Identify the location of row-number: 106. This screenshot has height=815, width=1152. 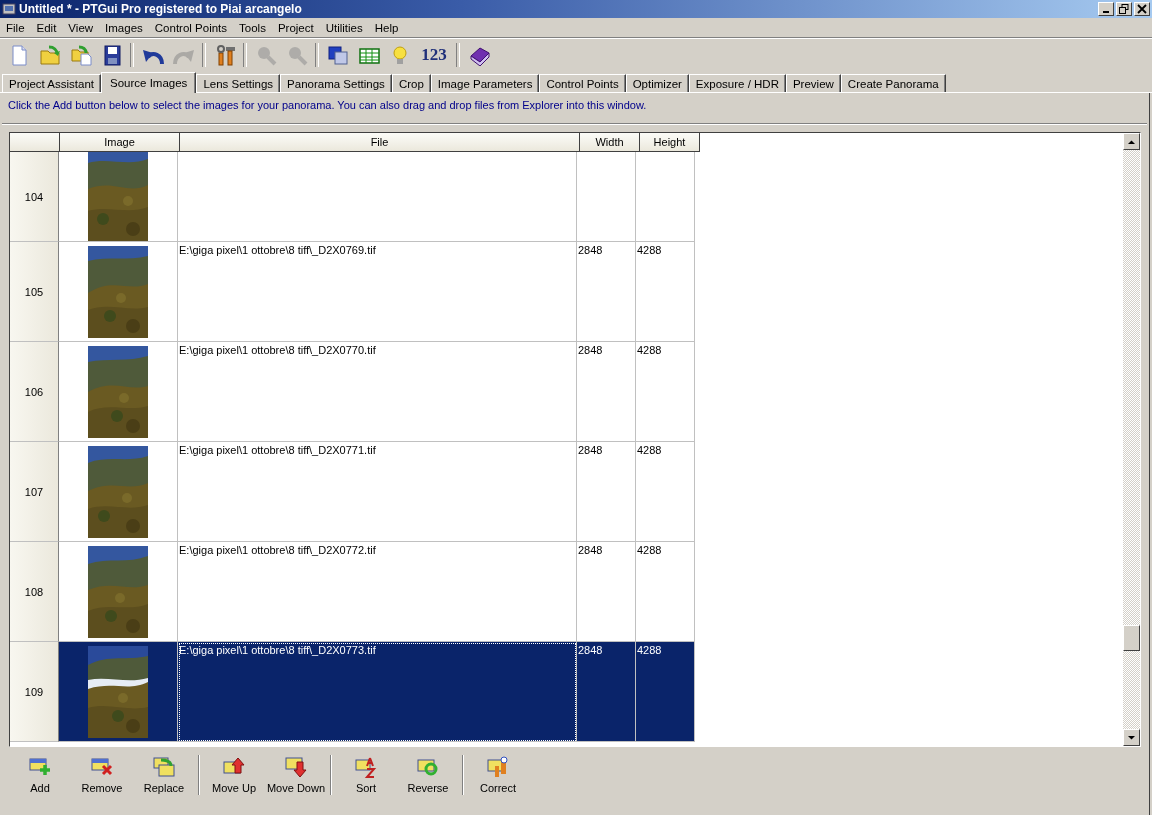
(34, 392).